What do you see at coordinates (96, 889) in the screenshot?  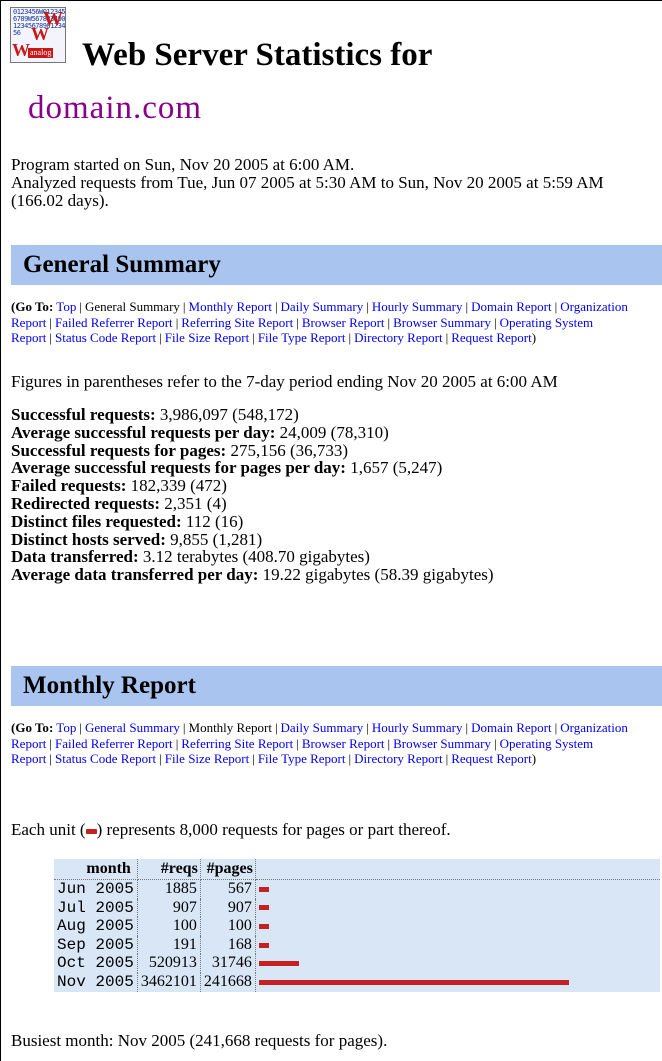 I see `month-cell: Jun 2005` at bounding box center [96, 889].